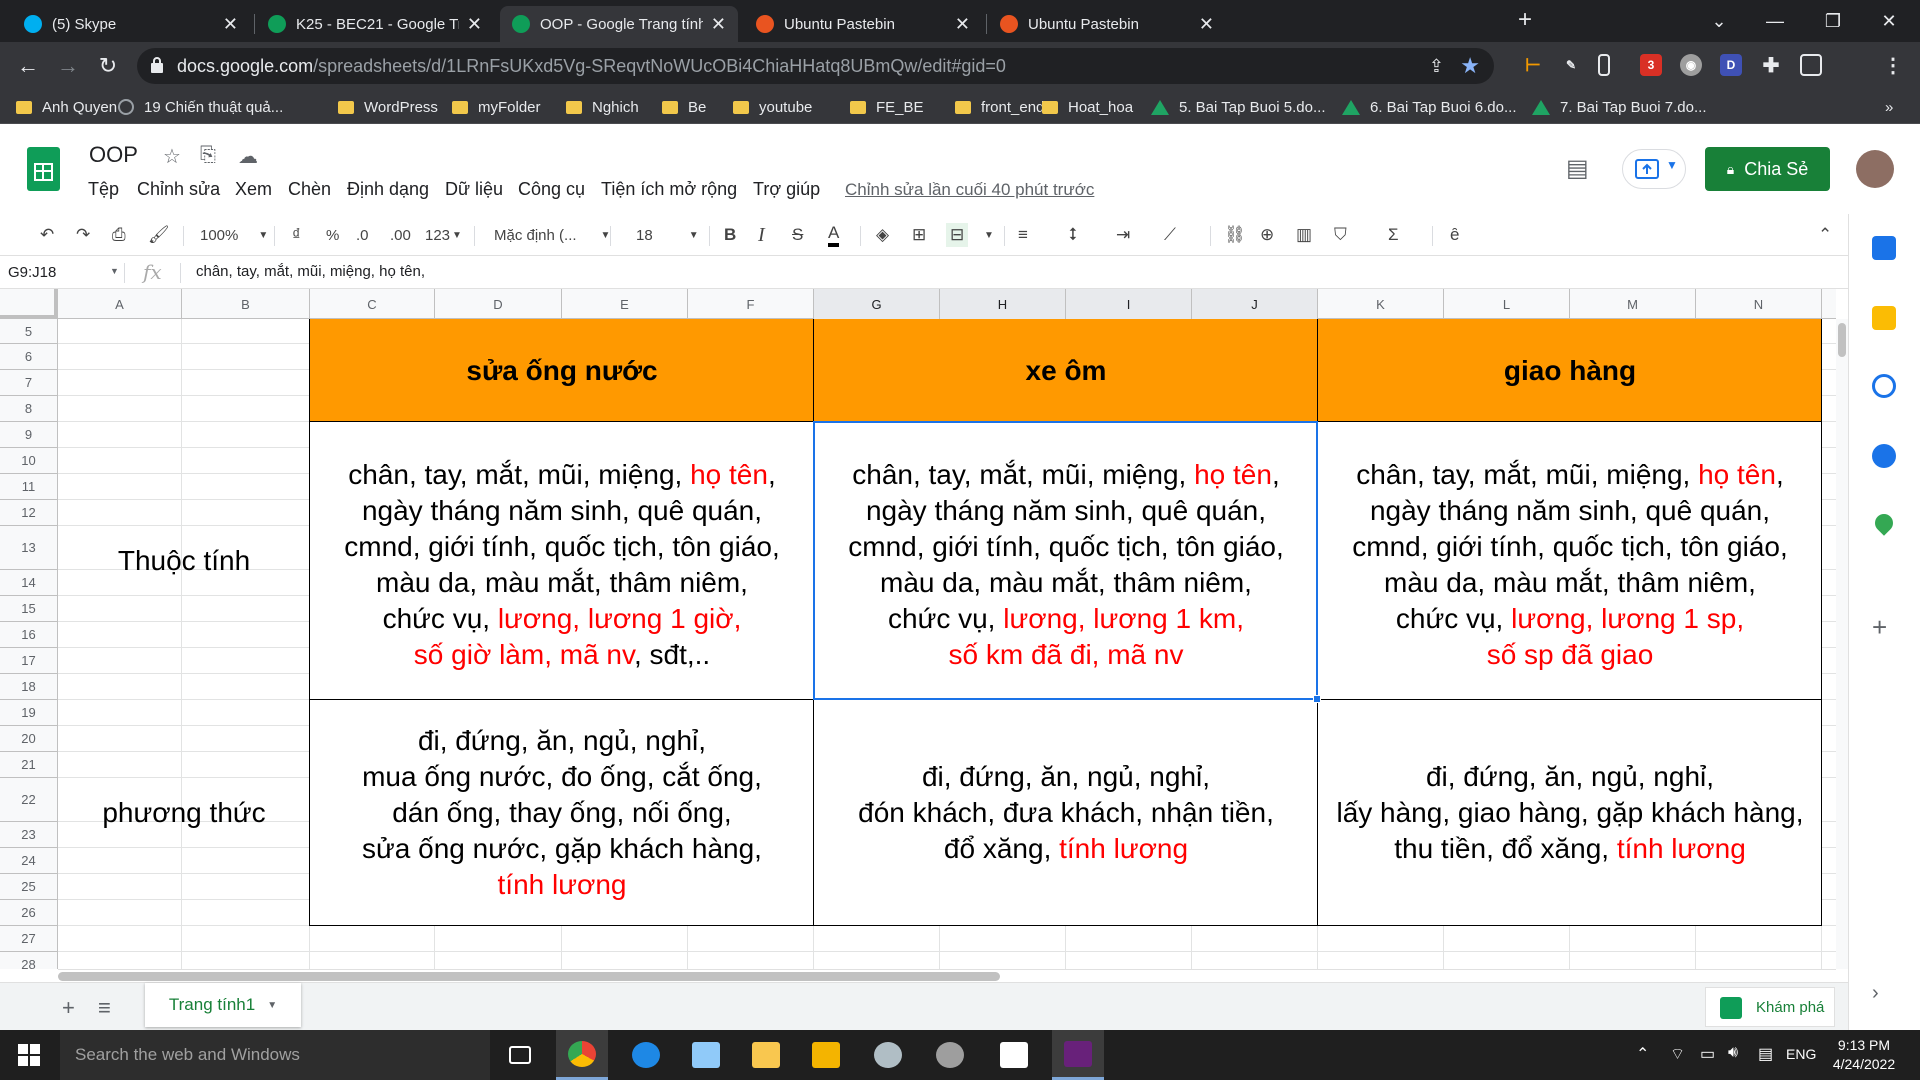  What do you see at coordinates (43, 169) in the screenshot?
I see `sheets-logo-icon` at bounding box center [43, 169].